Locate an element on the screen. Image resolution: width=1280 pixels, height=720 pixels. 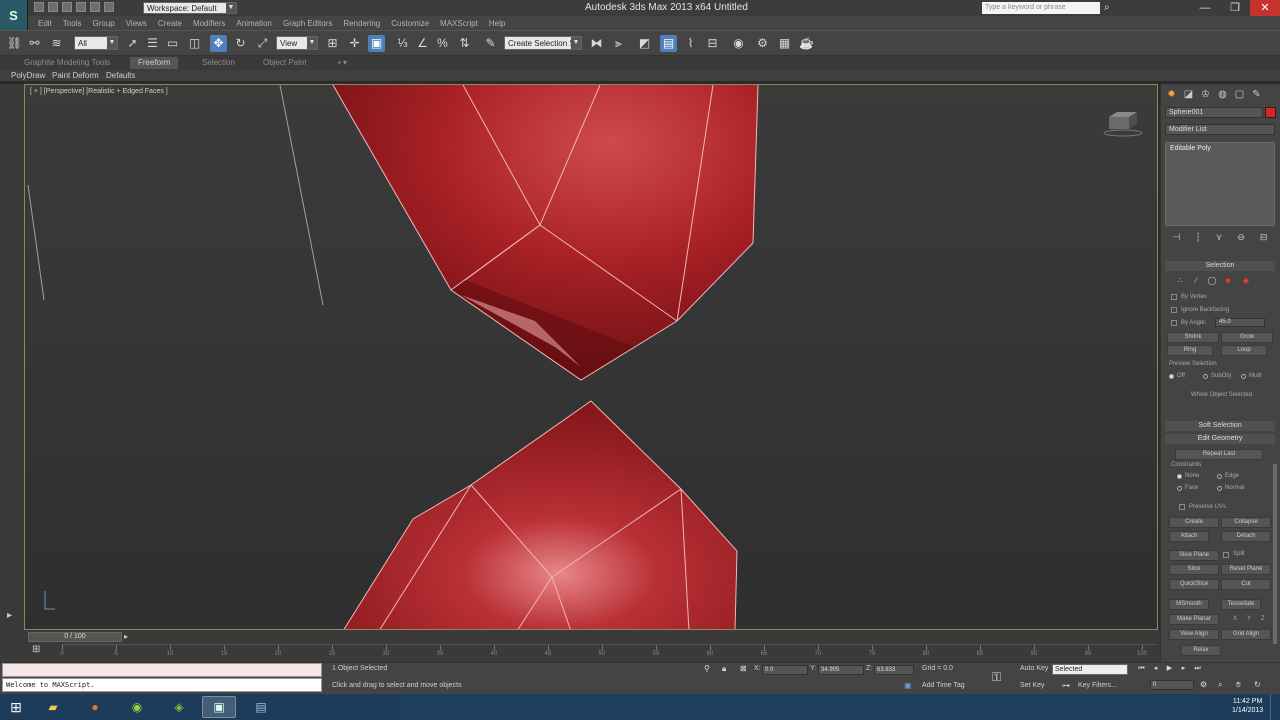
defaults-panel: Defaults is located at coordinates (120, 76).